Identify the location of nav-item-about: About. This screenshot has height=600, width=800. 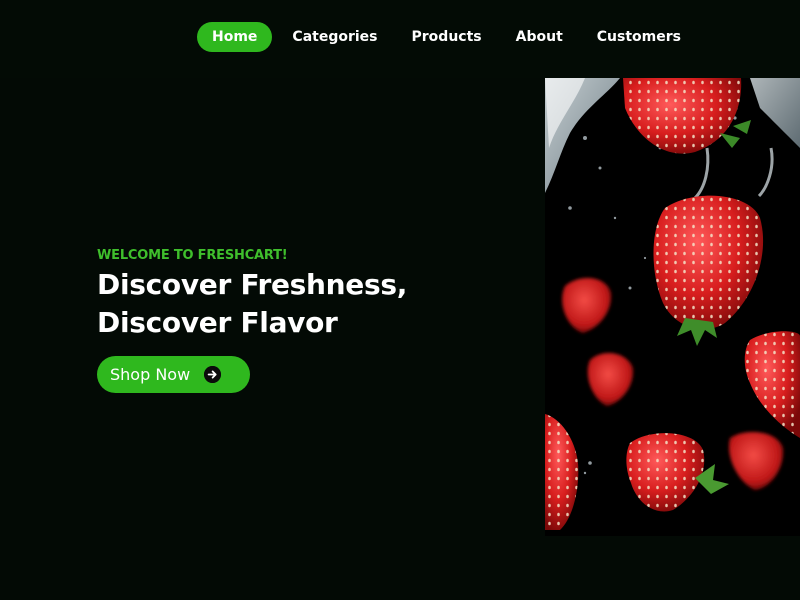
(539, 37).